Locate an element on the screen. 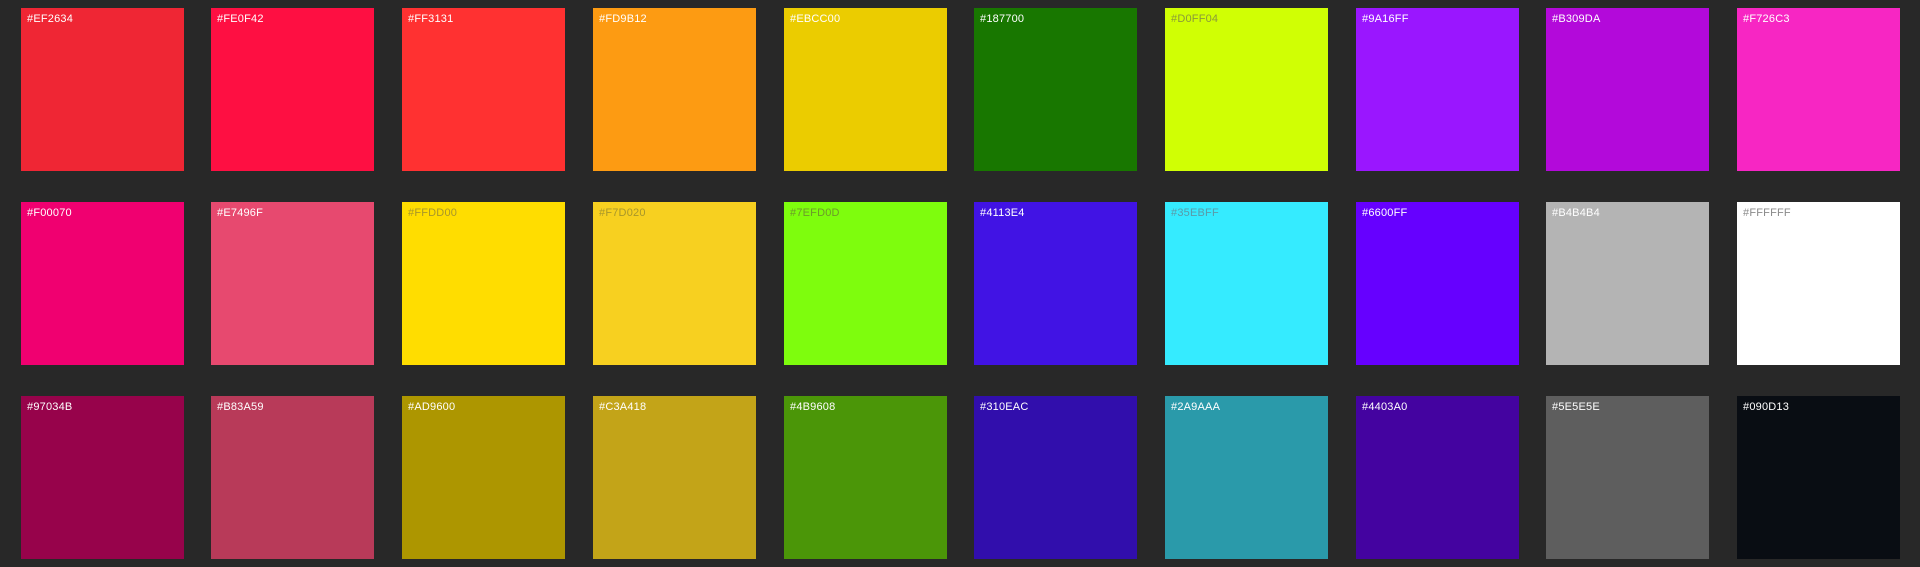  color-swatch: #FD9B12 is located at coordinates (674, 89).